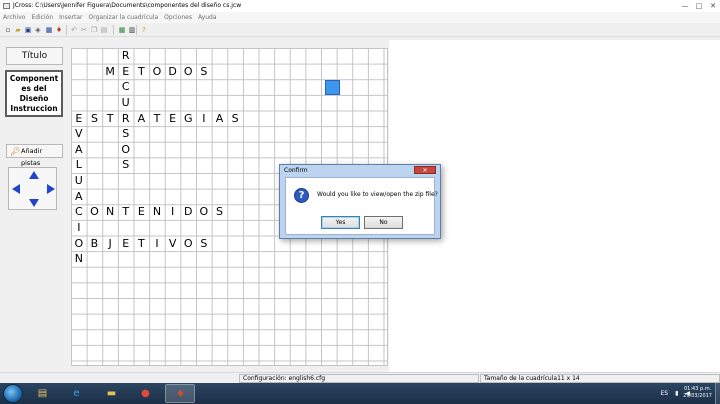  Describe the element at coordinates (70, 17) in the screenshot. I see `menu-insertar: Insertar` at that location.